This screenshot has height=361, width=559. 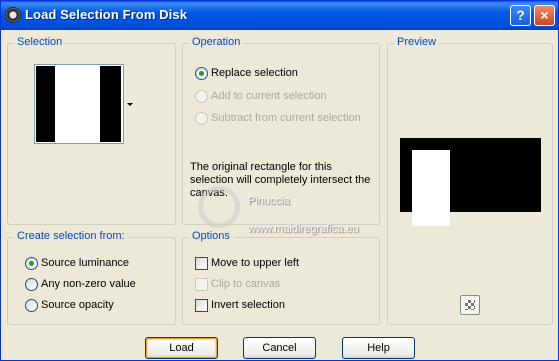 I want to click on operation-legend: Operation, so click(x=216, y=42).